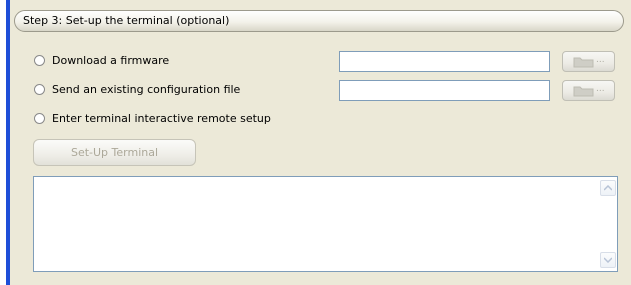 This screenshot has width=631, height=285. I want to click on option-remote-setup: Enter terminal interactive remote setup, so click(152, 118).